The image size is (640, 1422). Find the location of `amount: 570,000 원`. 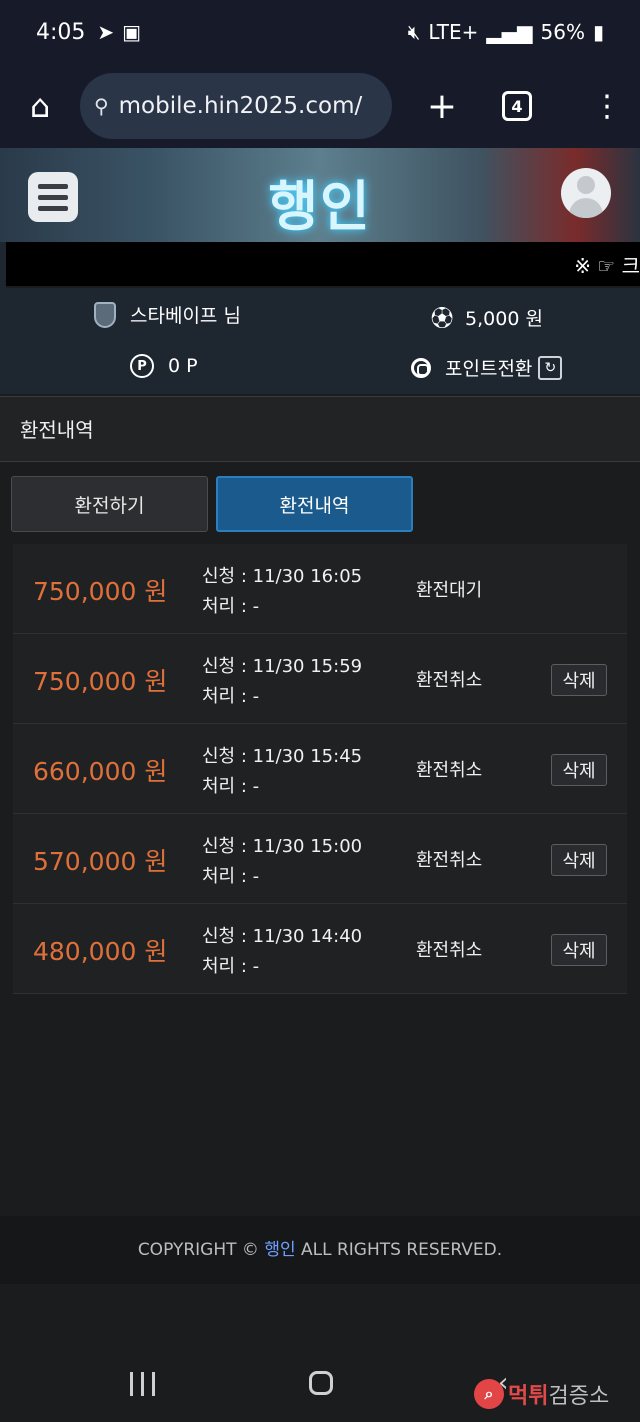

amount: 570,000 원 is located at coordinates (100, 861).